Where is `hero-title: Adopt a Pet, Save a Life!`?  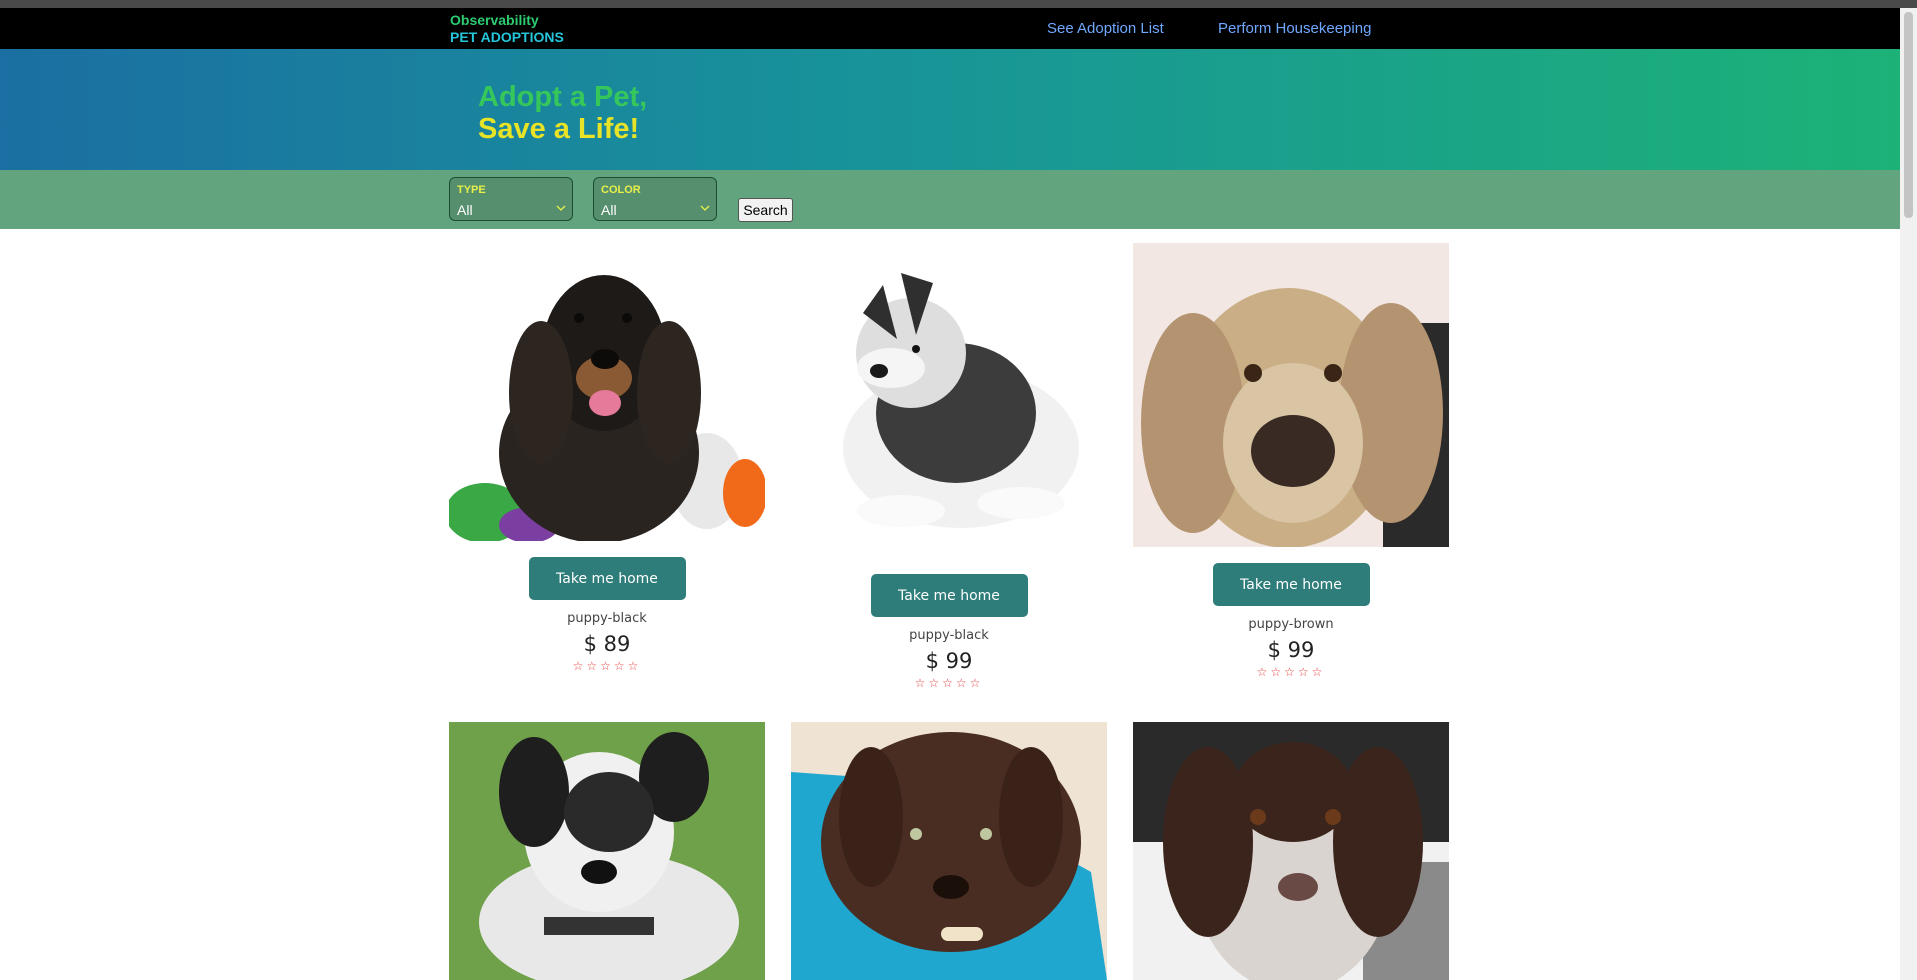 hero-title: Adopt a Pet, Save a Life! is located at coordinates (562, 113).